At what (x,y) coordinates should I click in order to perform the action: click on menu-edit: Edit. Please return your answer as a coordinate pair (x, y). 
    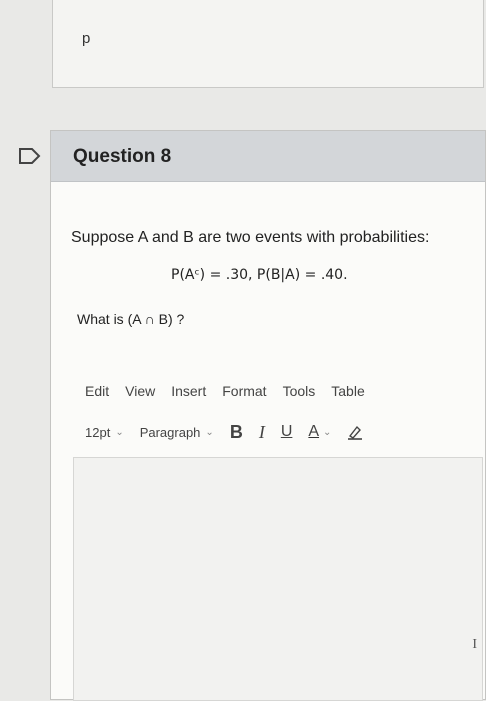
    Looking at the image, I should click on (97, 391).